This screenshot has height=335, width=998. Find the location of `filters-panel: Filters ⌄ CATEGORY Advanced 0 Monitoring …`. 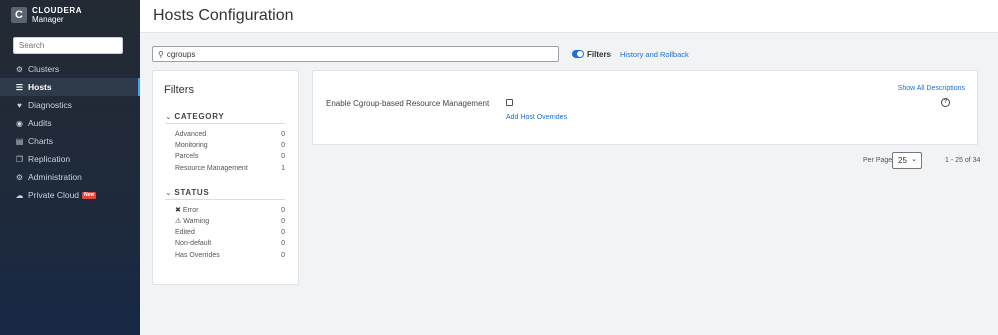

filters-panel: Filters ⌄ CATEGORY Advanced 0 Monitoring … is located at coordinates (225, 177).